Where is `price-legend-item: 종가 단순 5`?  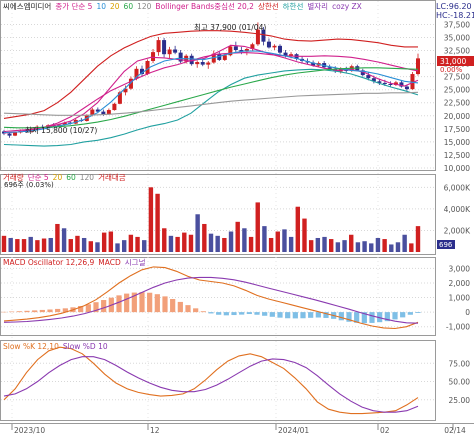
price-legend-item: 종가 단순 5 is located at coordinates (73, 6).